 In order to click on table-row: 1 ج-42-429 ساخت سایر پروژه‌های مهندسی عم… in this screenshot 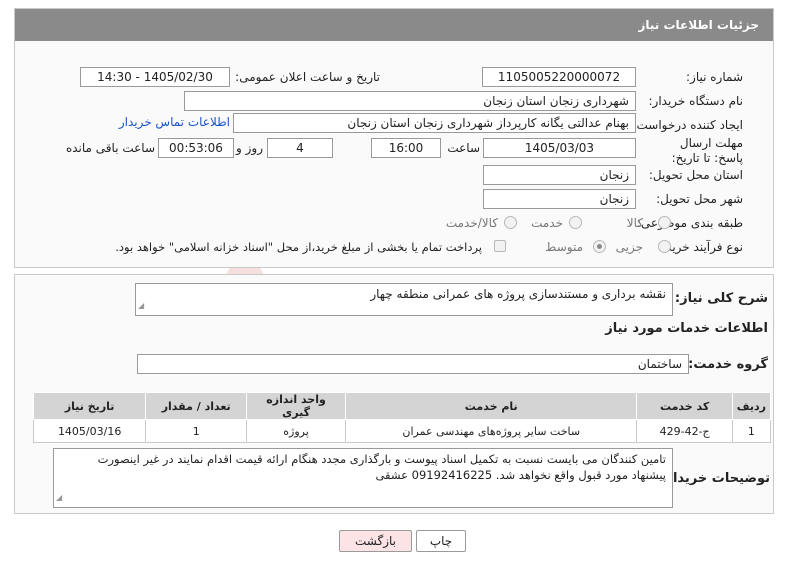, I will do `click(402, 431)`.